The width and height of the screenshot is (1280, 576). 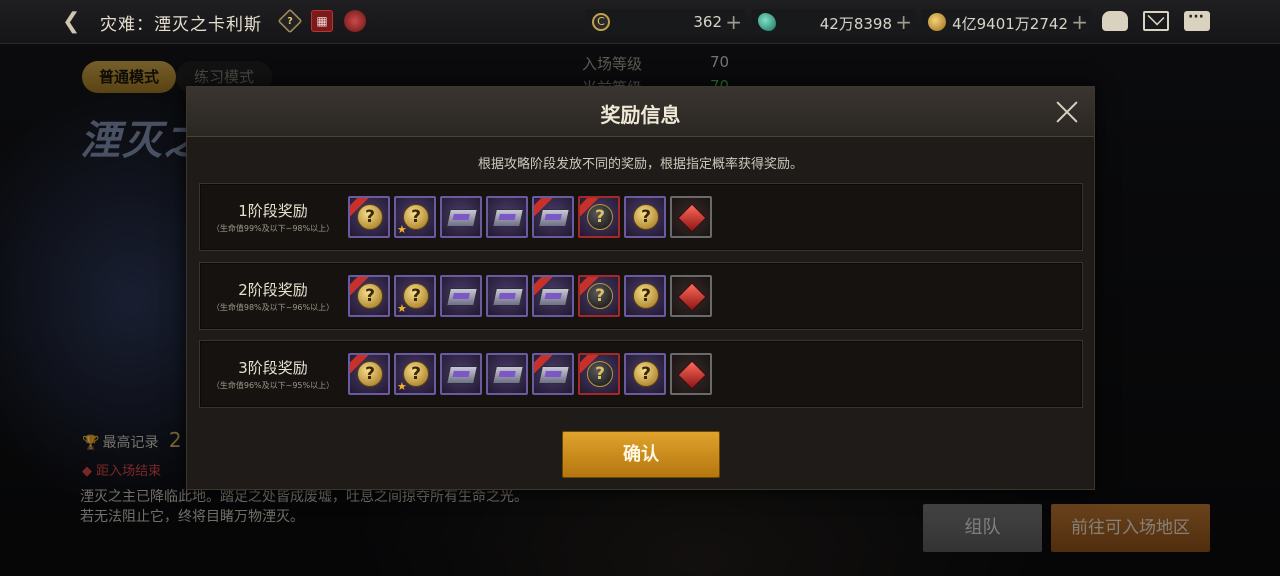 I want to click on coin-value: 362, so click(x=707, y=22).